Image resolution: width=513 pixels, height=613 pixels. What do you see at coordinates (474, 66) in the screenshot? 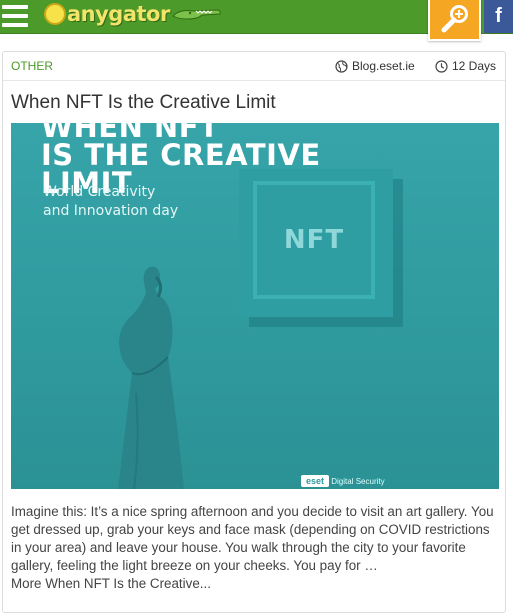
I see `age-label: 12 Days` at bounding box center [474, 66].